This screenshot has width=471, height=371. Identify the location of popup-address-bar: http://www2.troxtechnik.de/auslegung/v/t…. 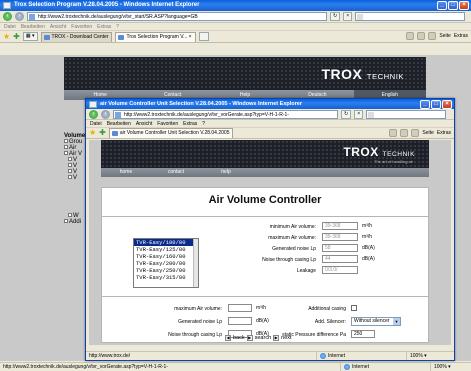
(225, 114).